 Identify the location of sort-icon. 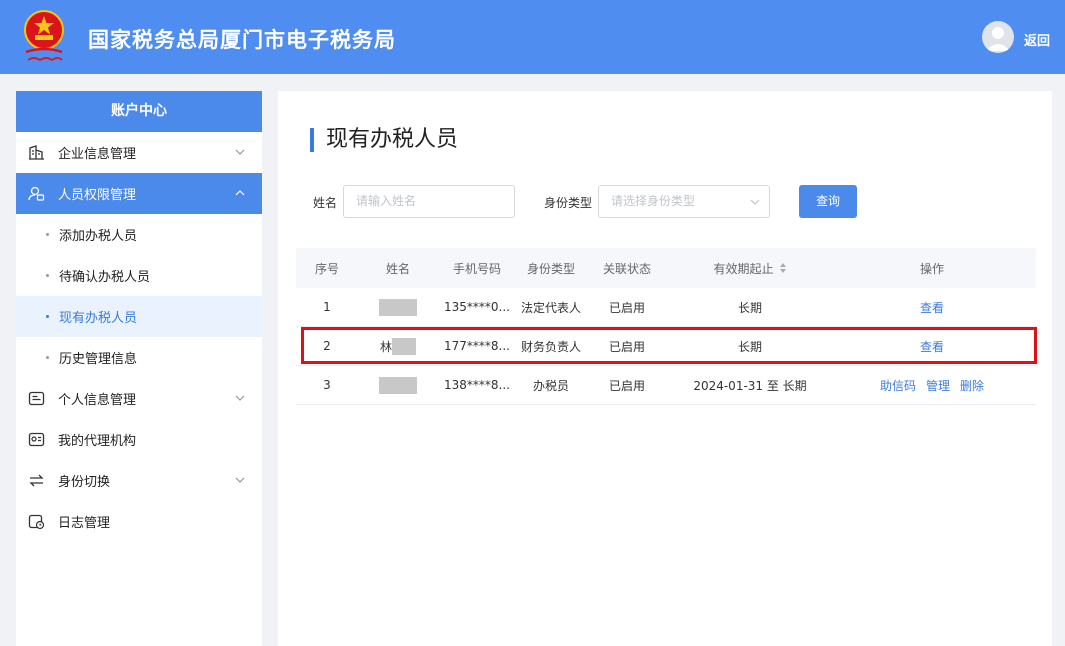
(783, 268).